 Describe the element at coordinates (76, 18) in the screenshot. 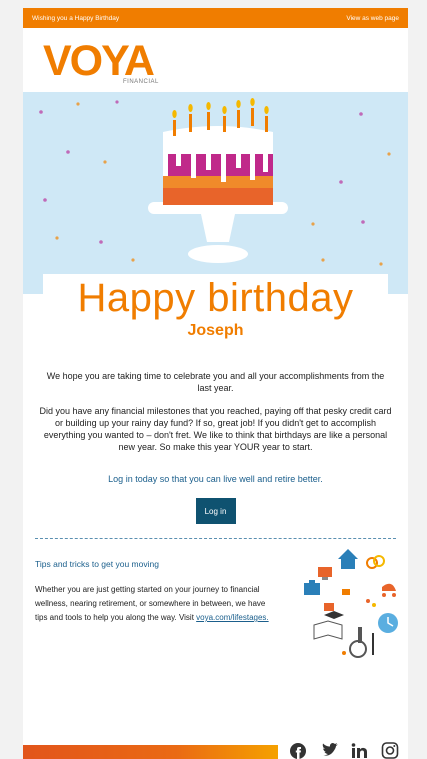

I see `preheader-text: Wishing you a Happy Birthday` at that location.